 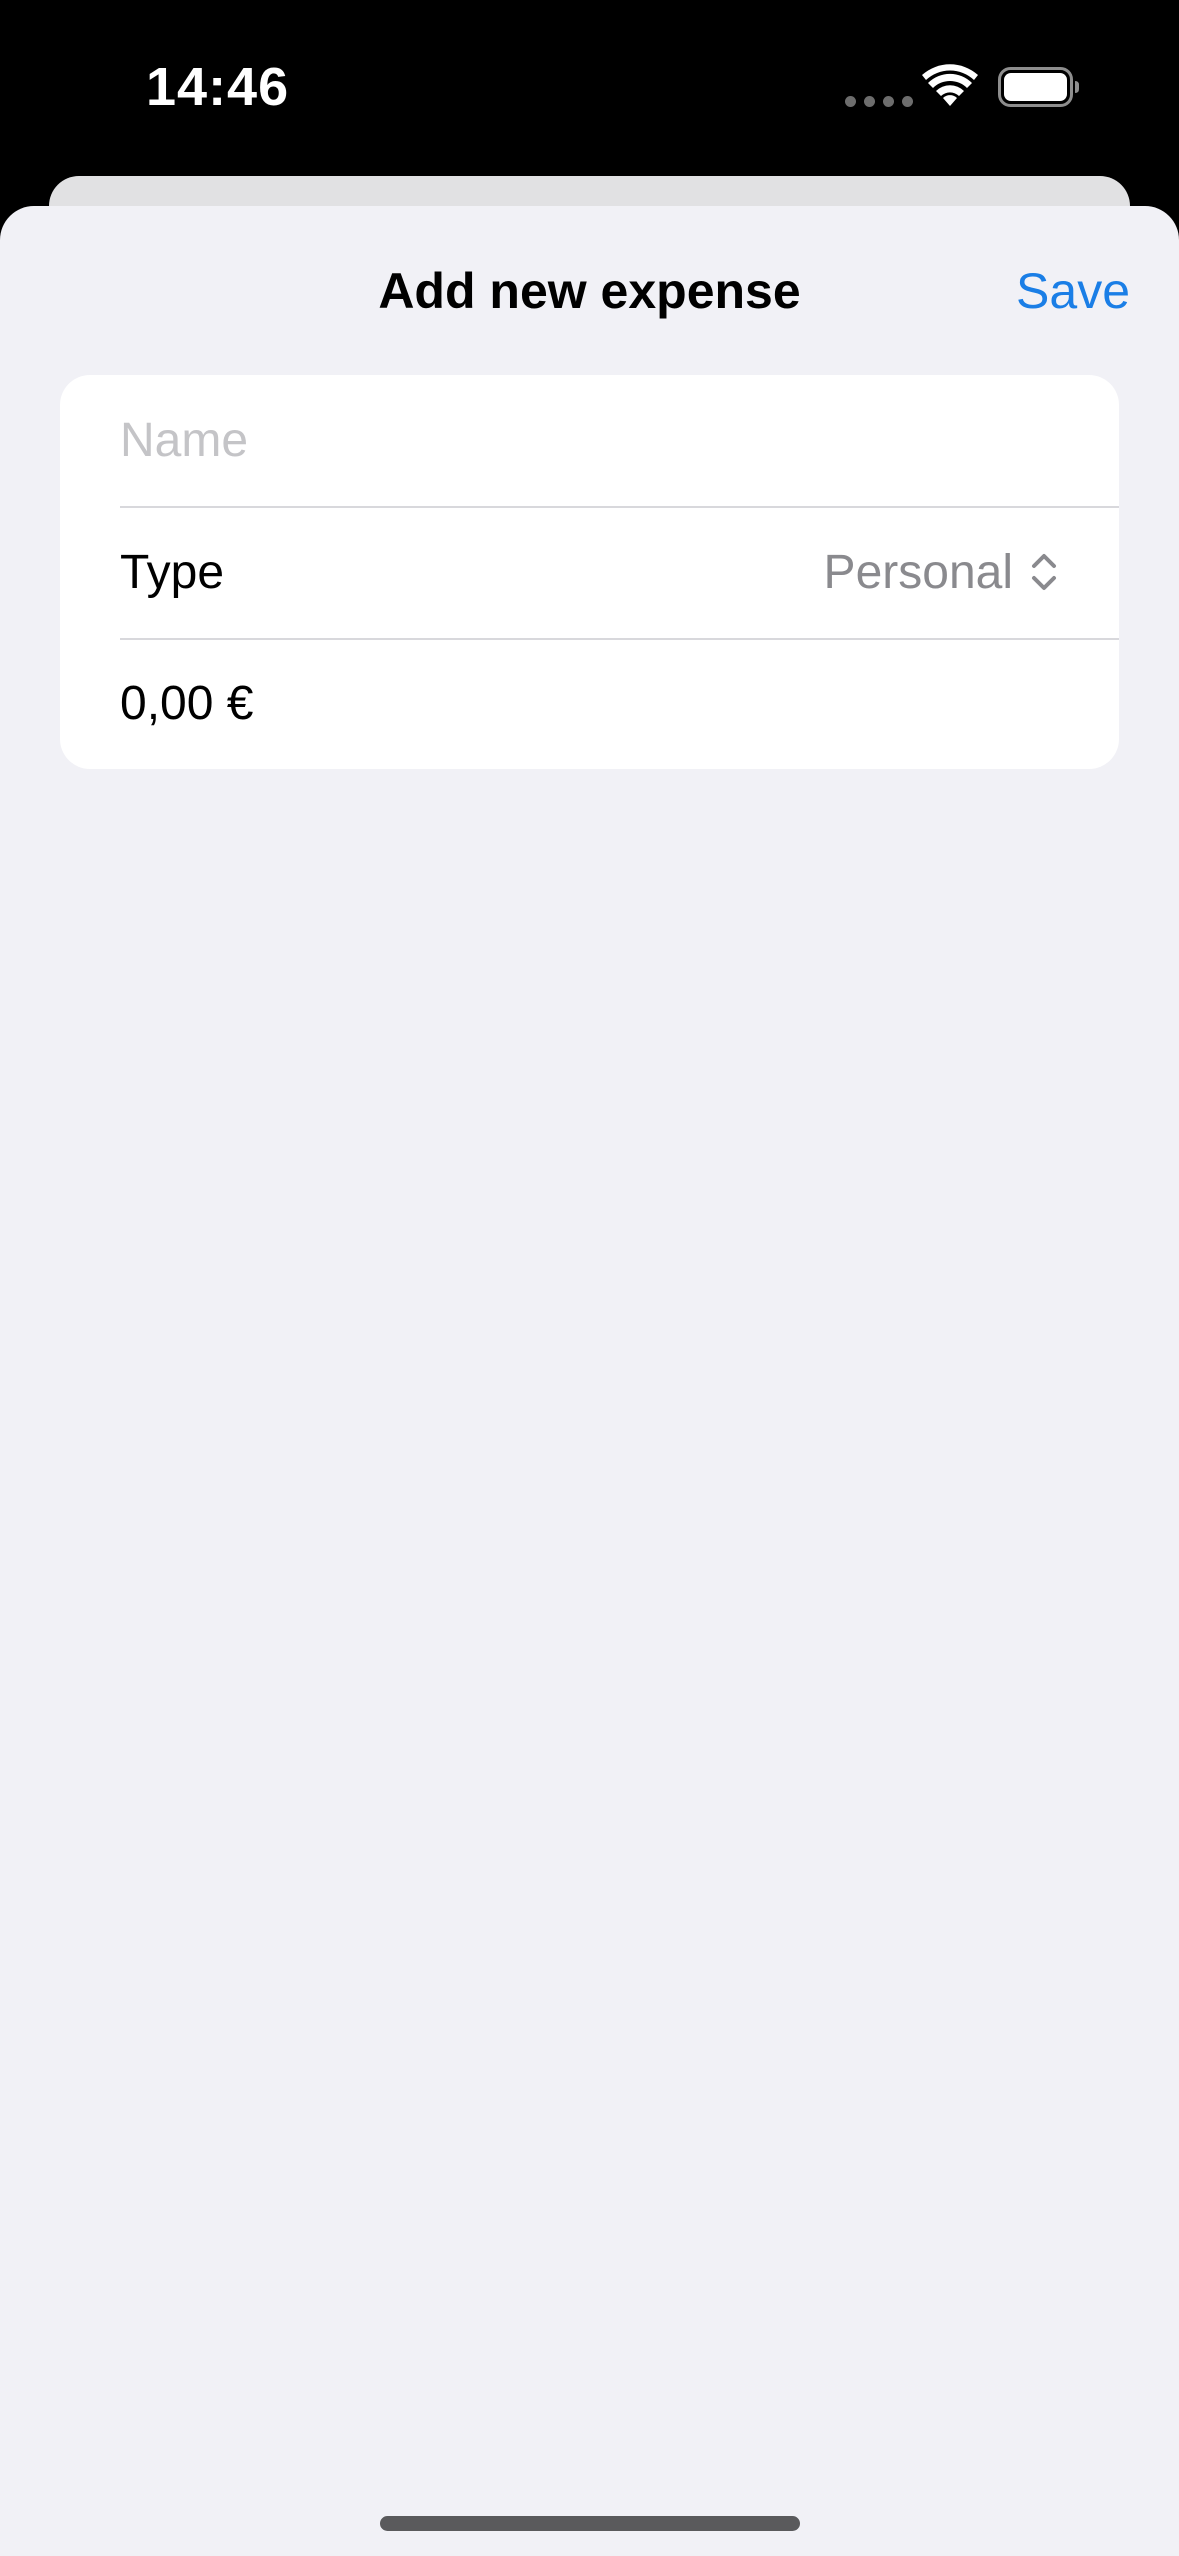 What do you see at coordinates (172, 572) in the screenshot?
I see `type-label: Type` at bounding box center [172, 572].